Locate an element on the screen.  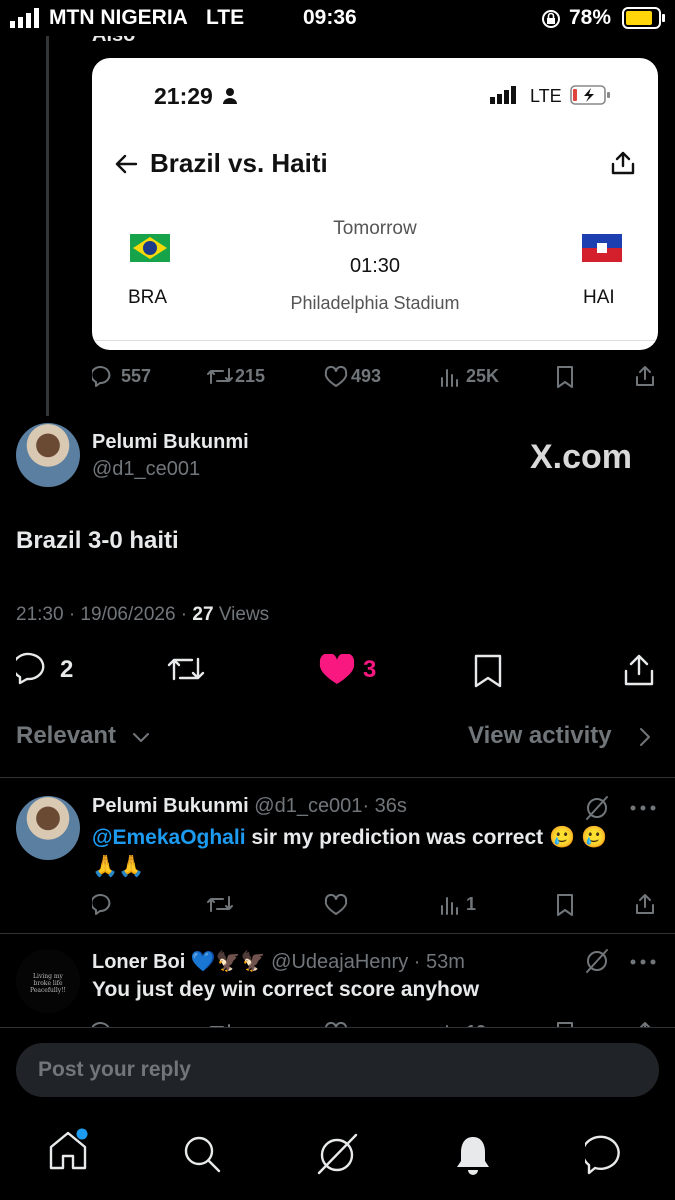
back-arrow-icon is located at coordinates (126, 164).